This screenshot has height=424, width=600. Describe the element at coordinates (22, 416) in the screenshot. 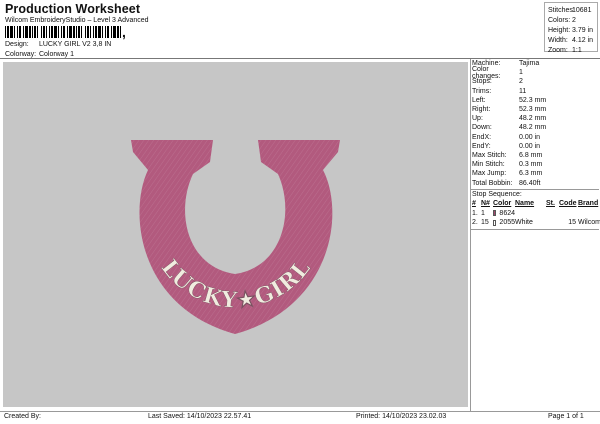

I see `created-by: Created By:` at that location.